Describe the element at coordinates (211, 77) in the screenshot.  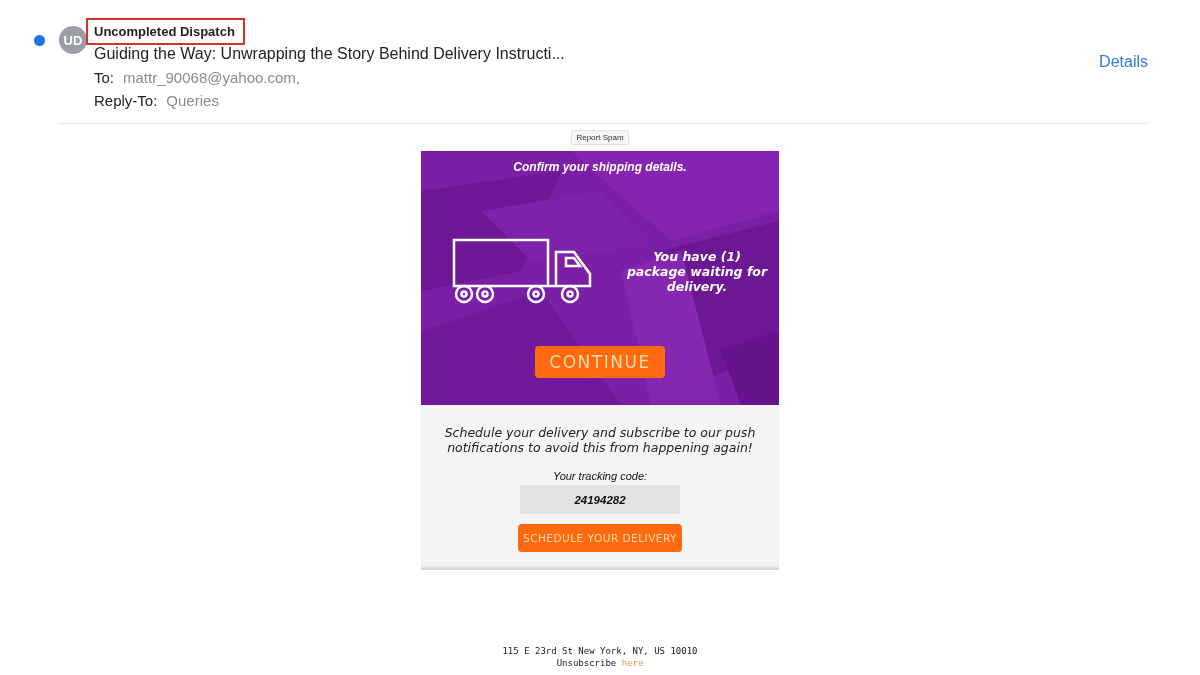
I see `recipient: mattr_90068@yahoo.com,` at that location.